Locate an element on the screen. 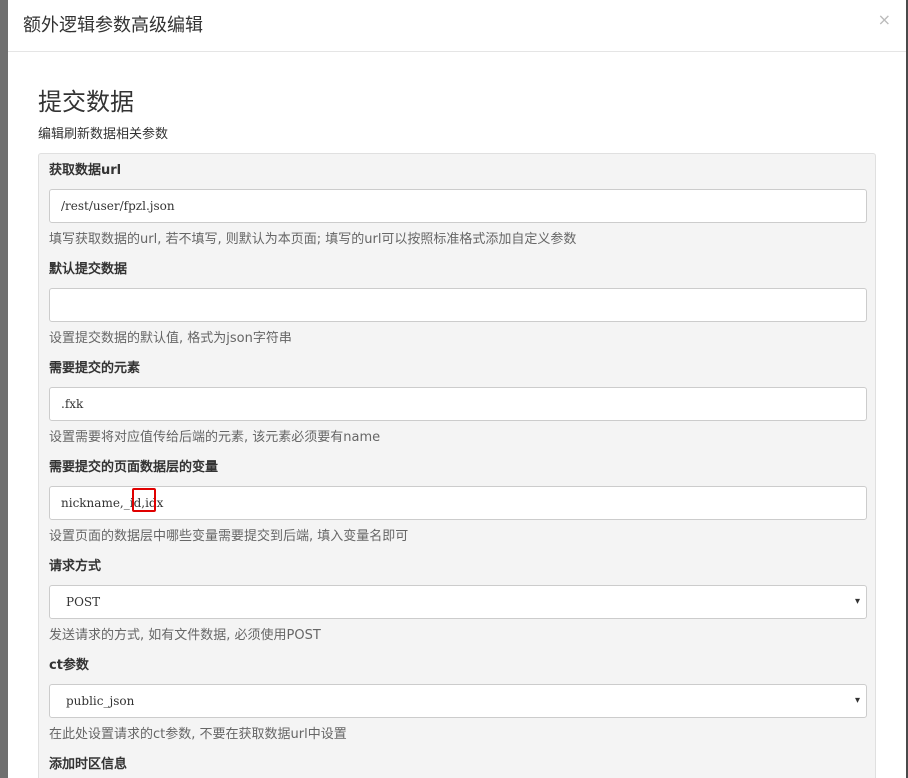 The width and height of the screenshot is (908, 778). field-help: 设置需要将对应值传给后端的元素, 该元素必须要有name is located at coordinates (215, 437).